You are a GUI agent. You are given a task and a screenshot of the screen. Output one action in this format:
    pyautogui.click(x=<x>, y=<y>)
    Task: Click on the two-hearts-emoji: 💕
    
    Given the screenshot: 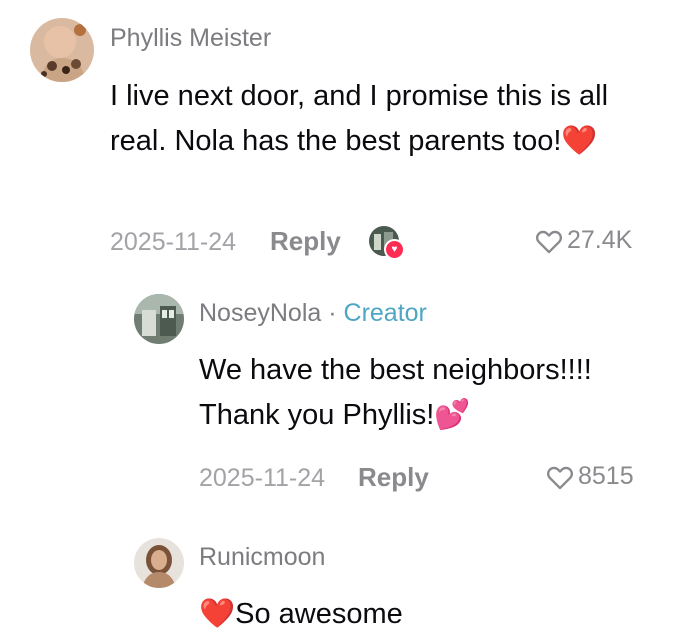 What is the action you would take?
    pyautogui.click(x=452, y=415)
    